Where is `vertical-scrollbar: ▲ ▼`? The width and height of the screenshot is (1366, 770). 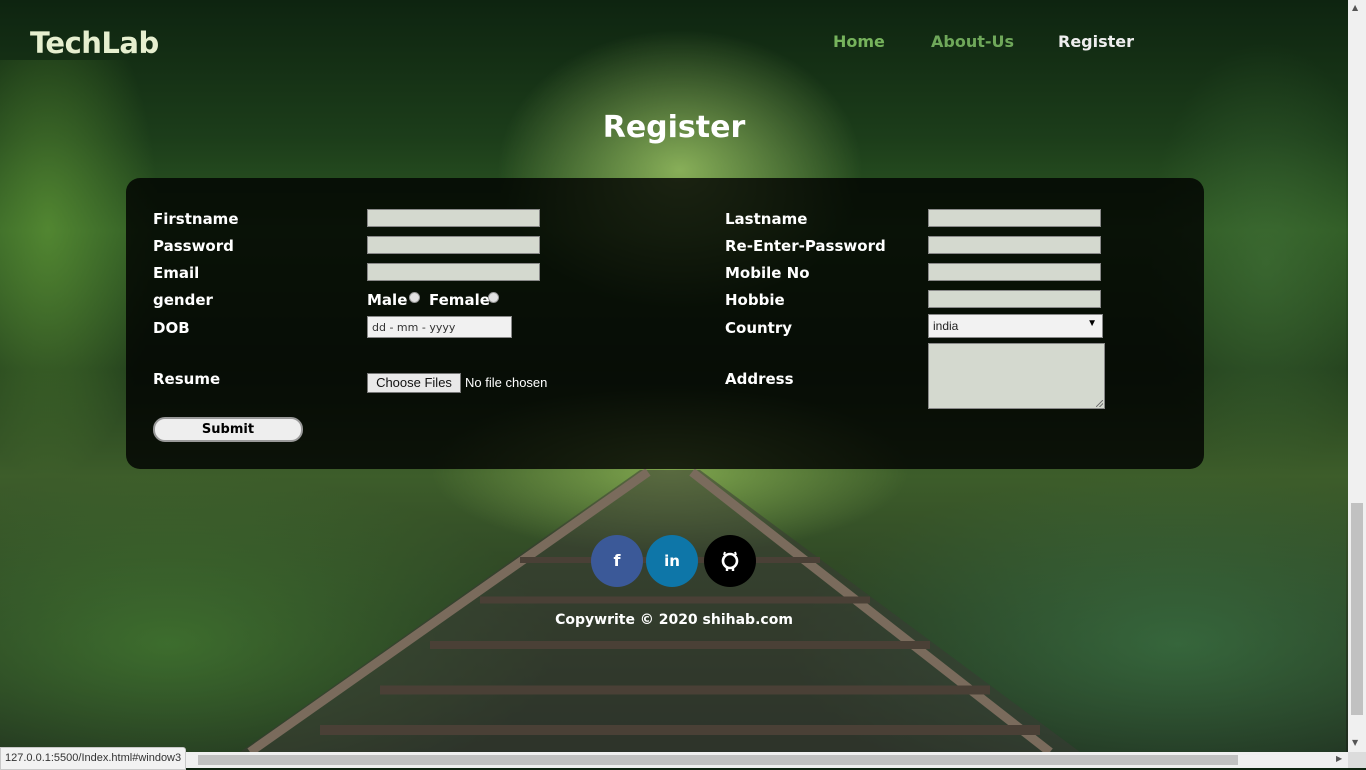 vertical-scrollbar: ▲ ▼ is located at coordinates (1357, 376).